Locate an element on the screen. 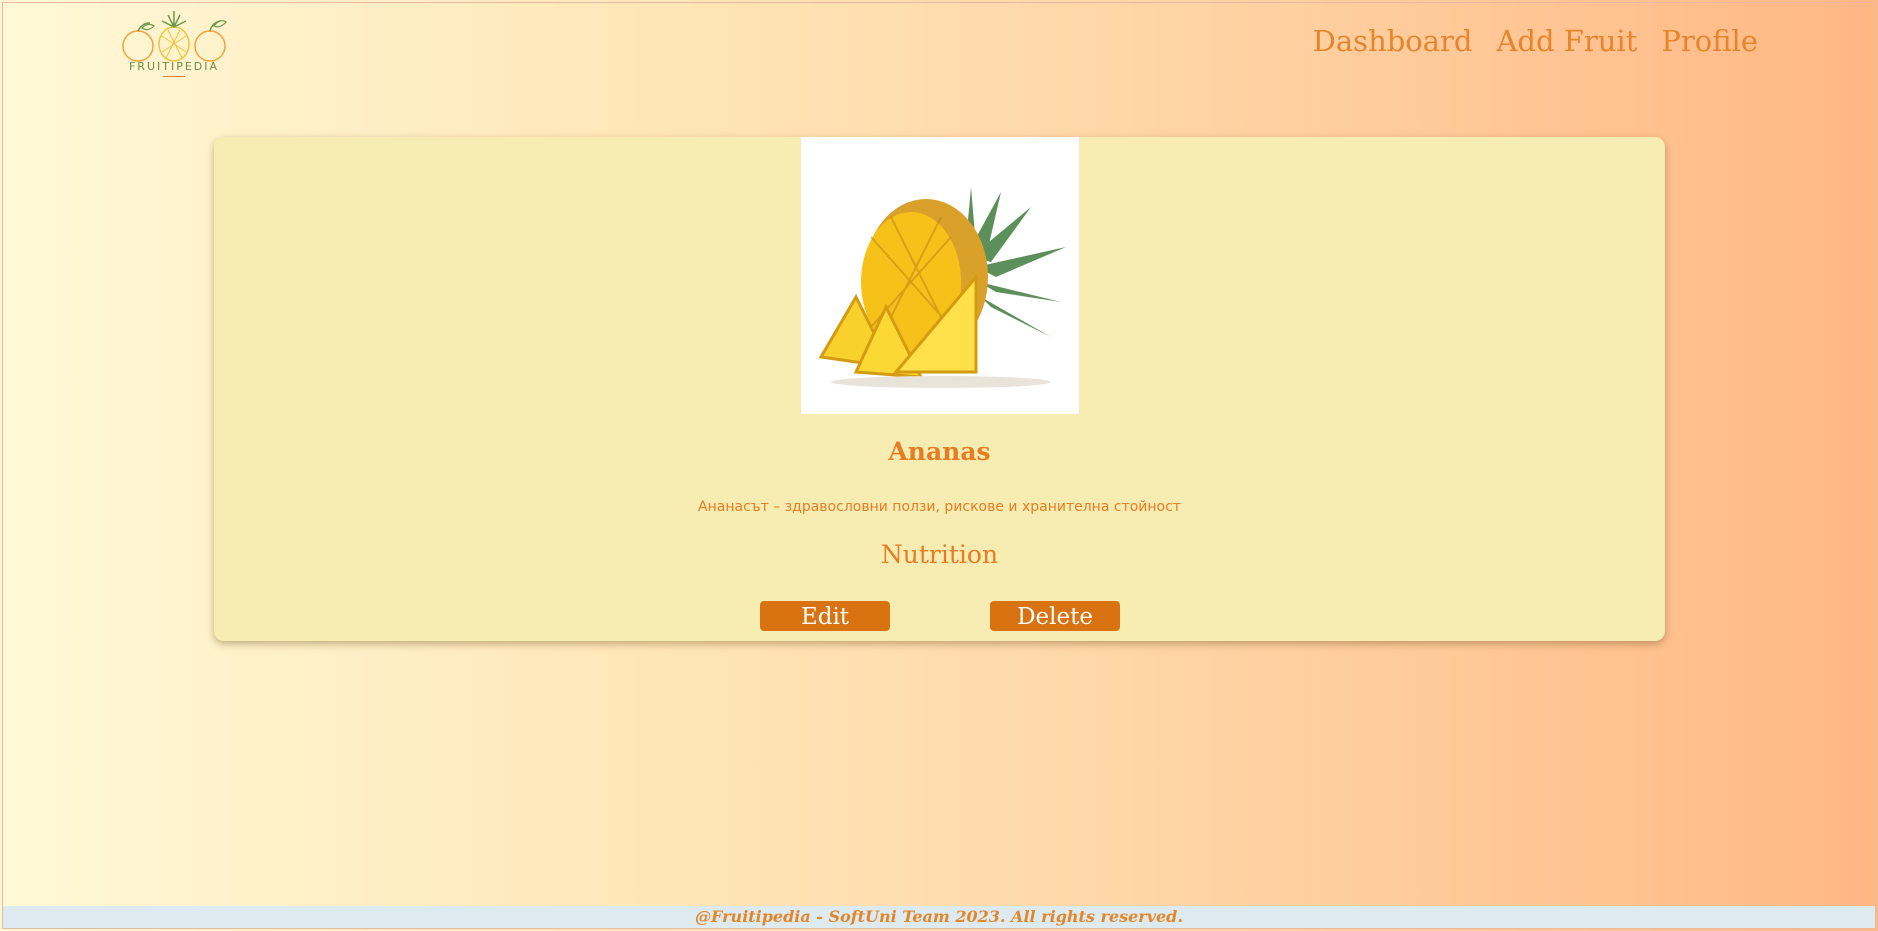  delete-button: Delete is located at coordinates (1055, 616).